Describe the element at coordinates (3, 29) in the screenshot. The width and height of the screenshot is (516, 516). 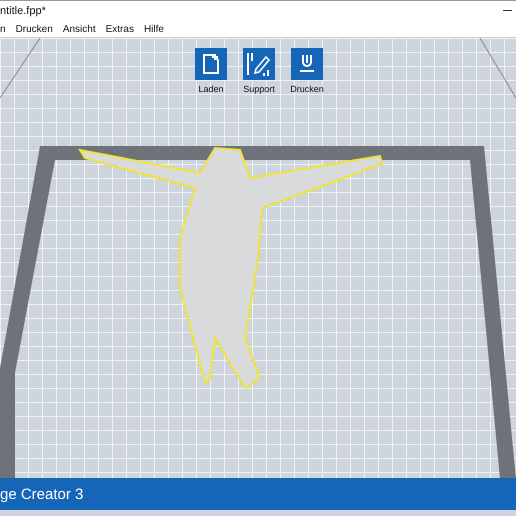
I see `menu-item: n` at that location.